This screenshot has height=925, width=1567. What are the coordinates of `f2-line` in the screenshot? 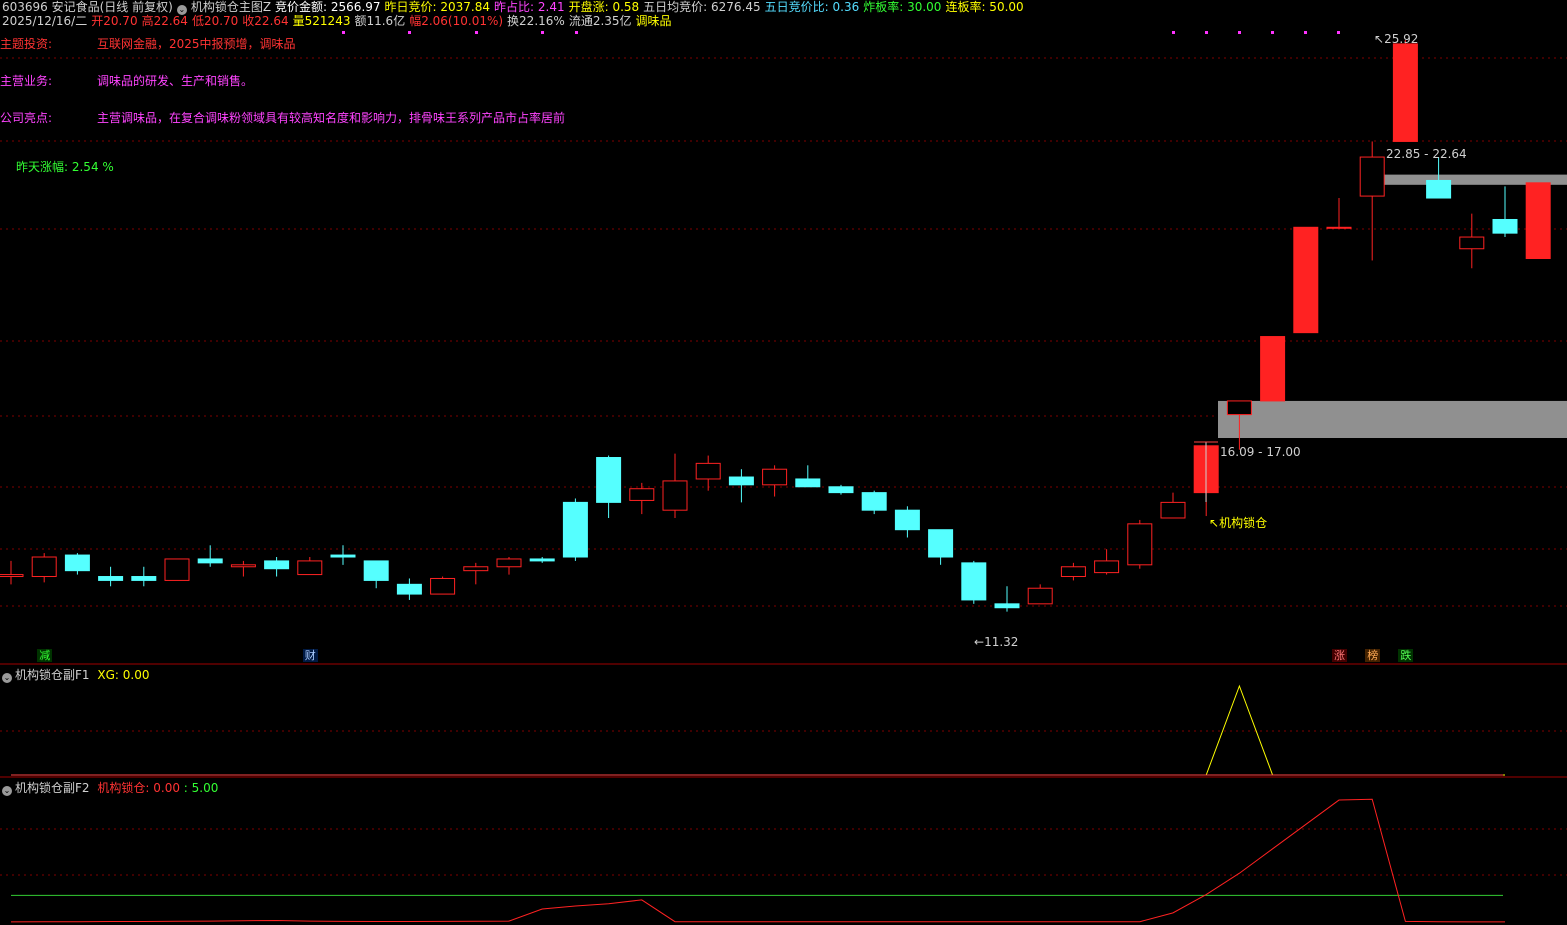 It's located at (757, 860).